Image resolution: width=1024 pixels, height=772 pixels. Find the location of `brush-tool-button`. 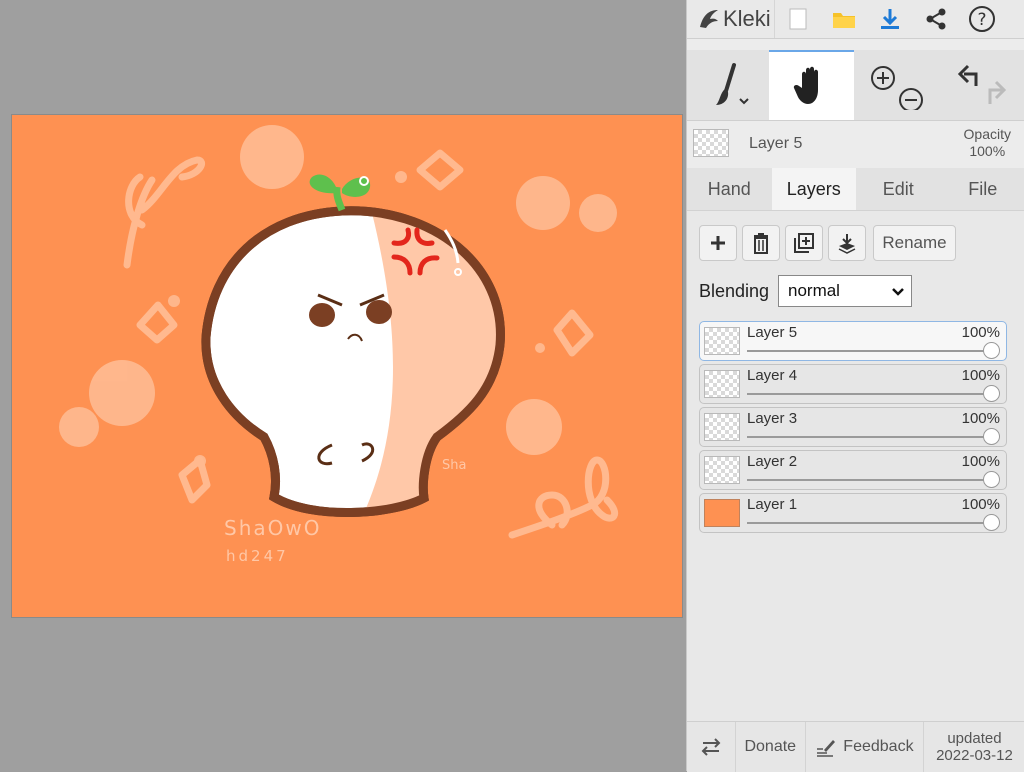

brush-tool-button is located at coordinates (728, 85).